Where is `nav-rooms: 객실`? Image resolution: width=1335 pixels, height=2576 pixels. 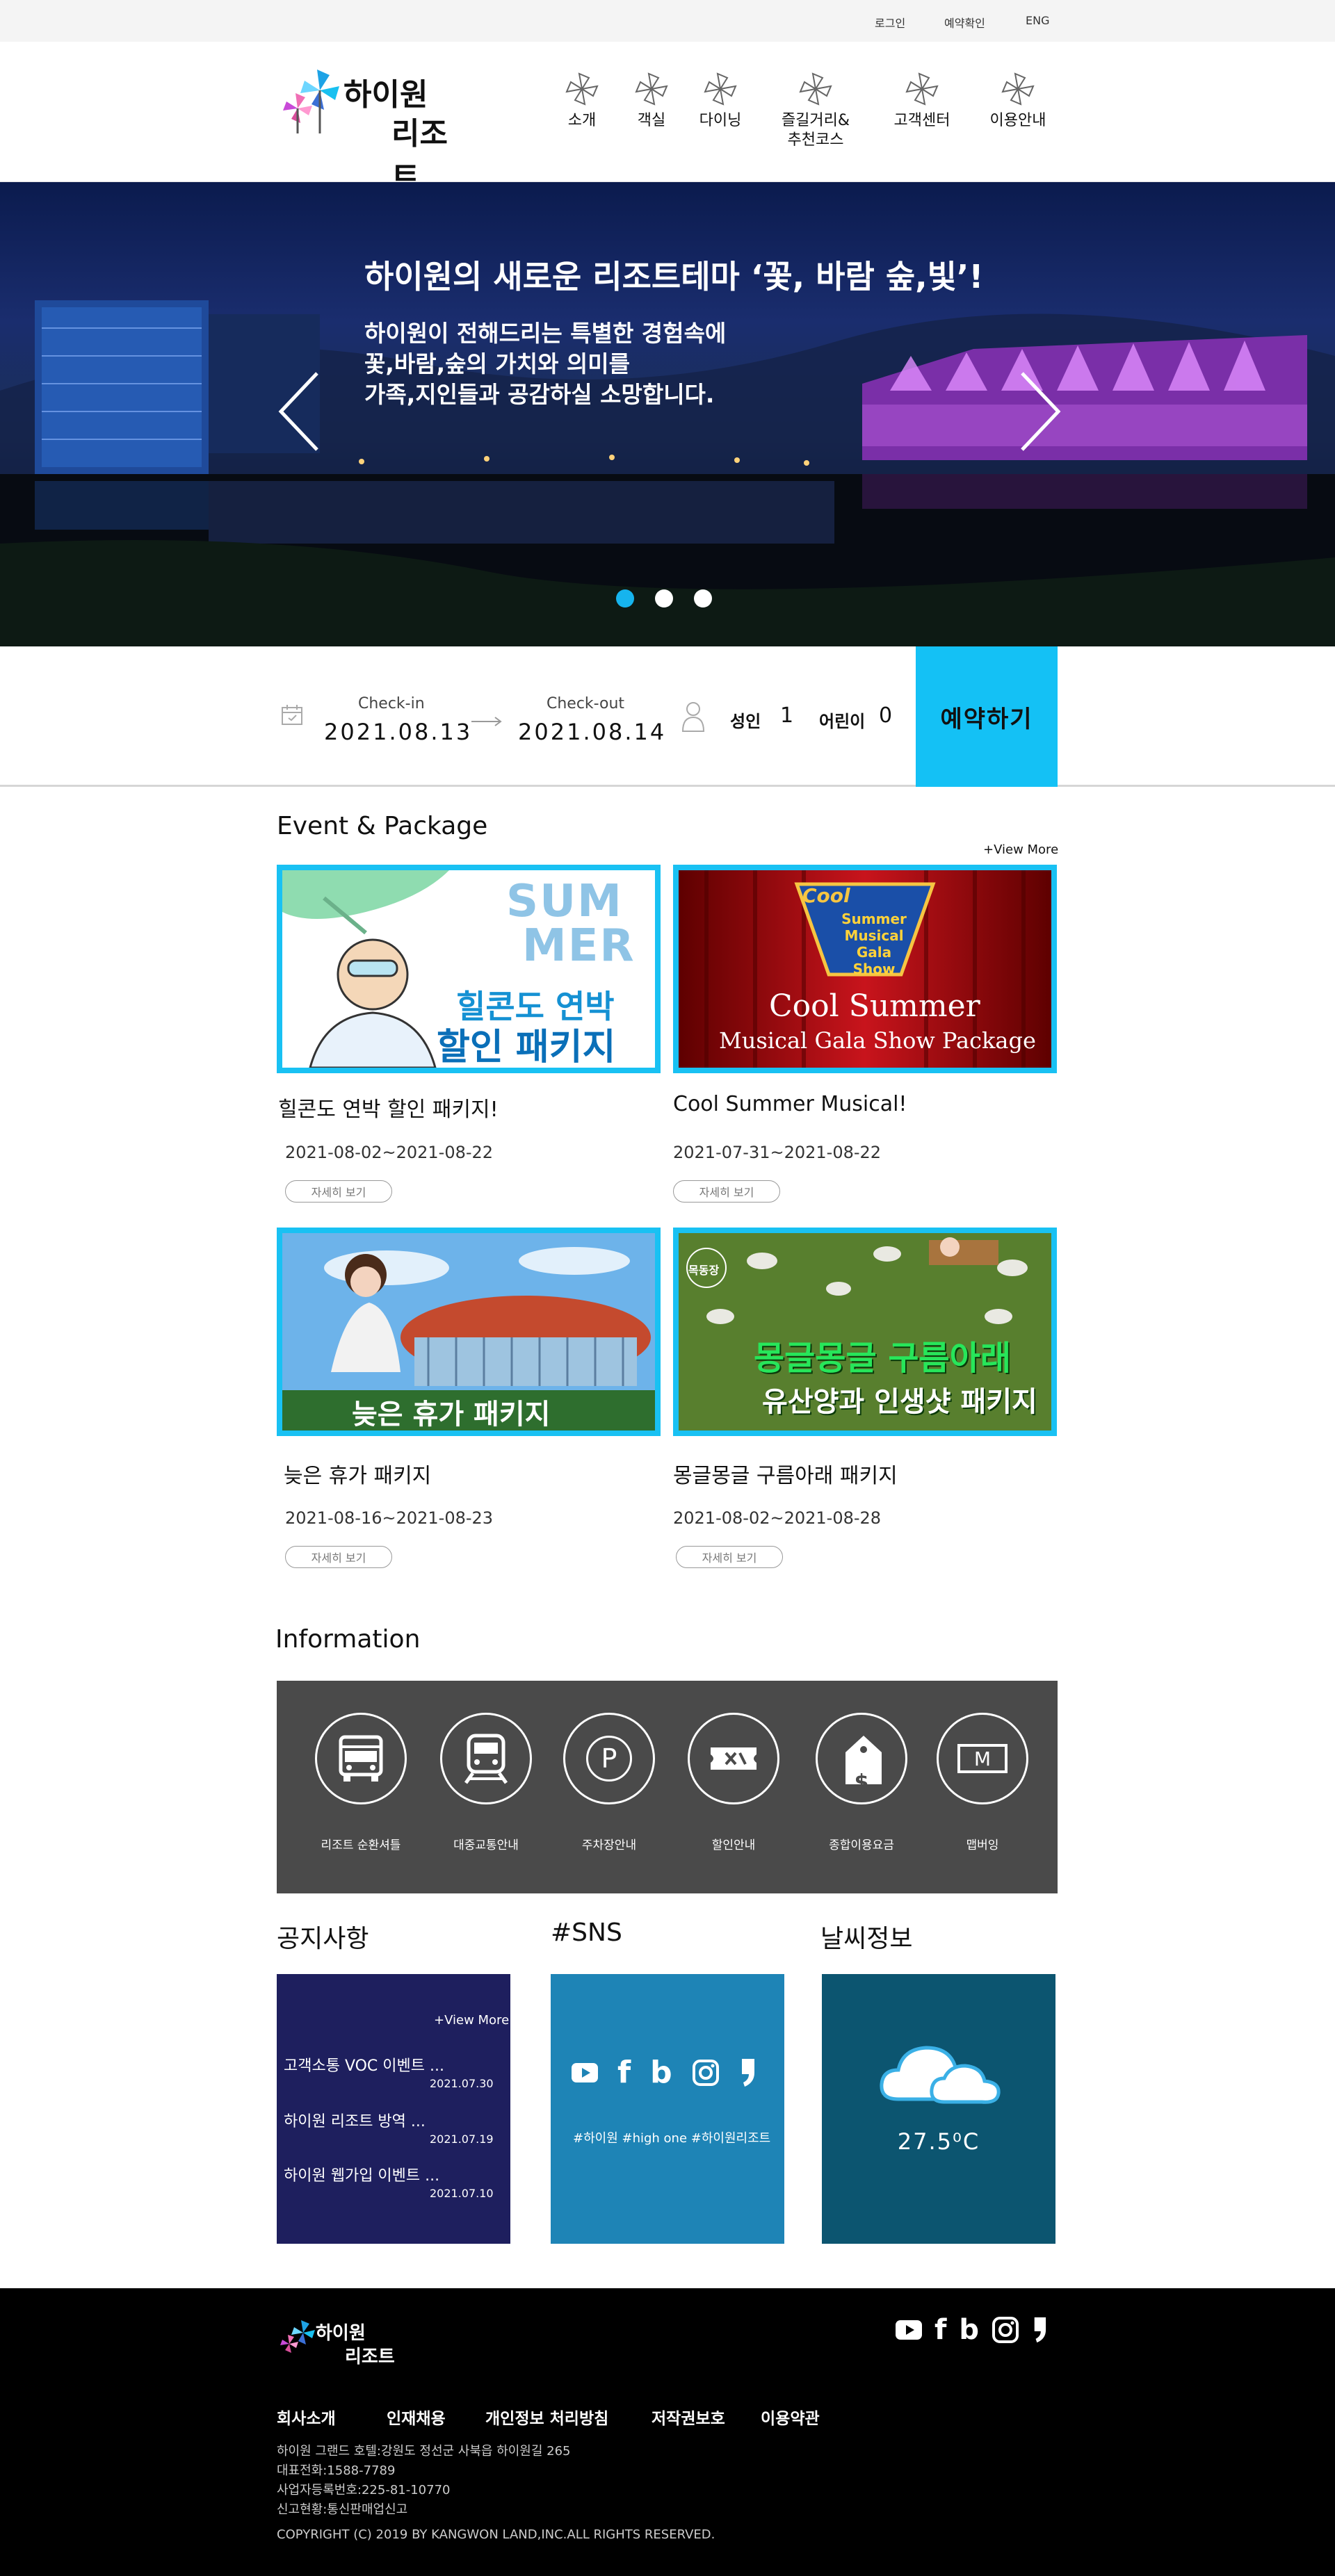 nav-rooms: 객실 is located at coordinates (651, 101).